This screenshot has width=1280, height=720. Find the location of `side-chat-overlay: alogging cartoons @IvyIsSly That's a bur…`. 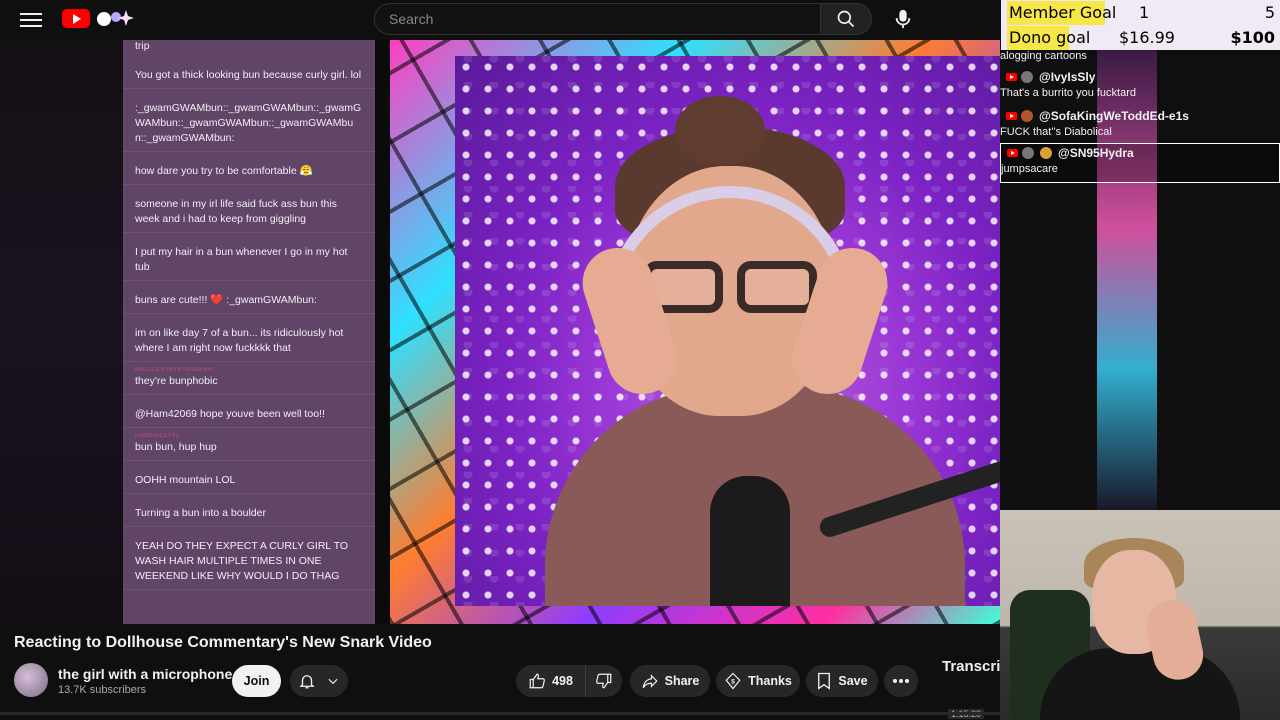

side-chat-overlay: alogging cartoons @IvyIsSly That's a bur… is located at coordinates (1140, 122).